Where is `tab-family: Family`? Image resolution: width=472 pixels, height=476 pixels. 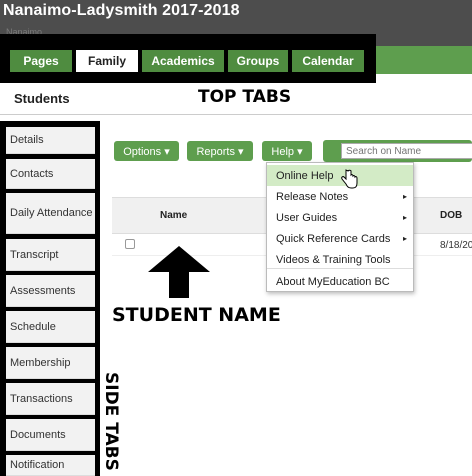
tab-family: Family is located at coordinates (107, 61).